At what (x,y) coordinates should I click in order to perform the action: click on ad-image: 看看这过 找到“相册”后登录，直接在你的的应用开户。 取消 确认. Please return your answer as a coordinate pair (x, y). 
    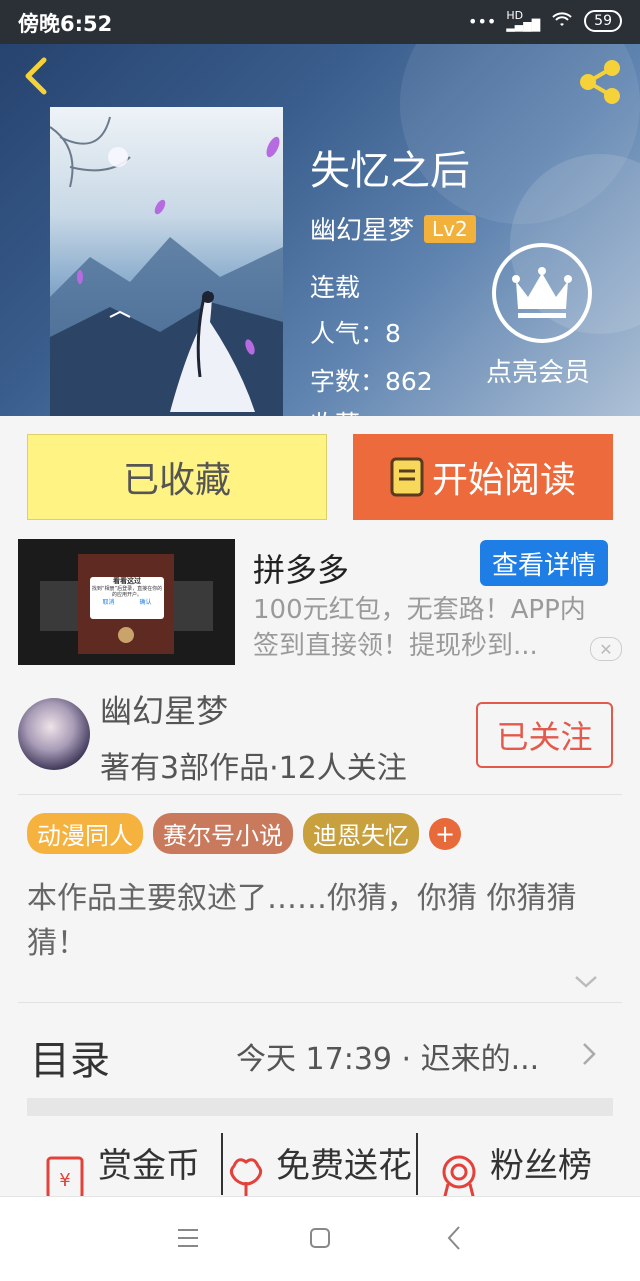
    Looking at the image, I should click on (126, 602).